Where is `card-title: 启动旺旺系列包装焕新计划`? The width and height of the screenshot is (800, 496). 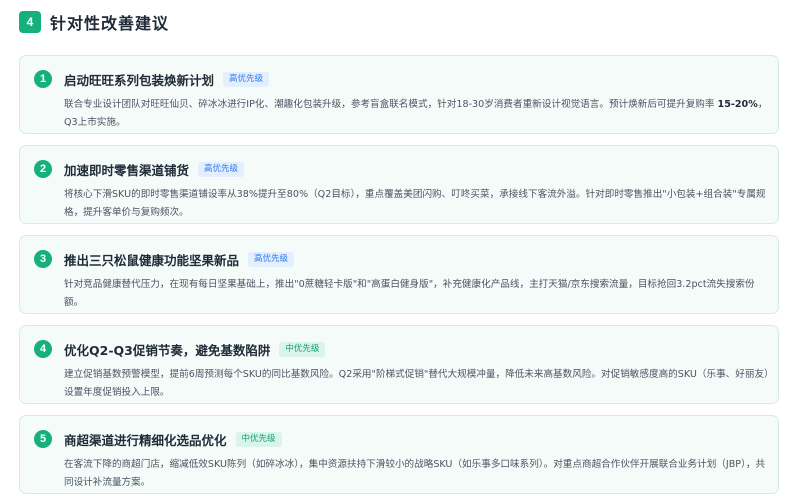
card-title: 启动旺旺系列包装焕新计划 is located at coordinates (139, 80).